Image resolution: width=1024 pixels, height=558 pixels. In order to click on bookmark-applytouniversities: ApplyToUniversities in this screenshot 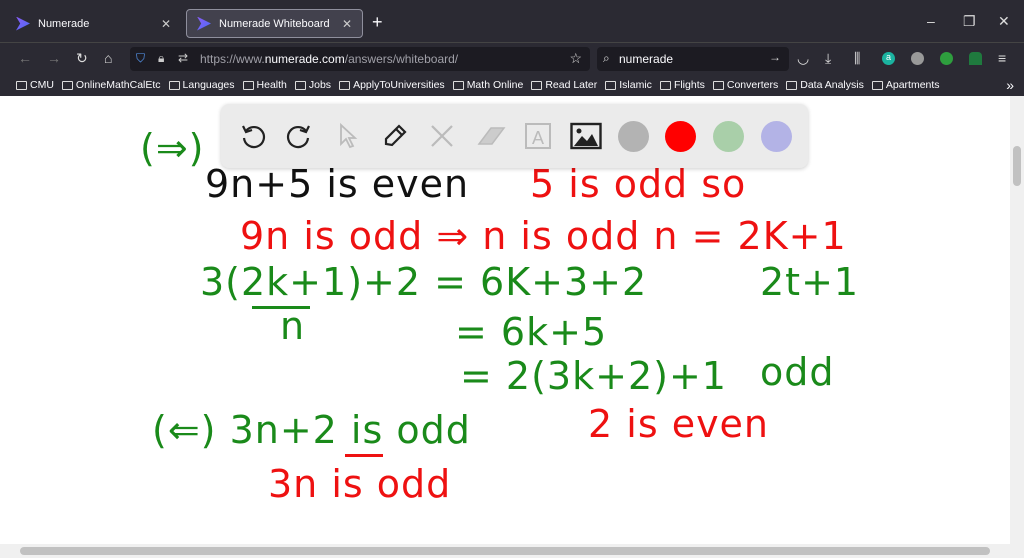, I will do `click(392, 85)`.